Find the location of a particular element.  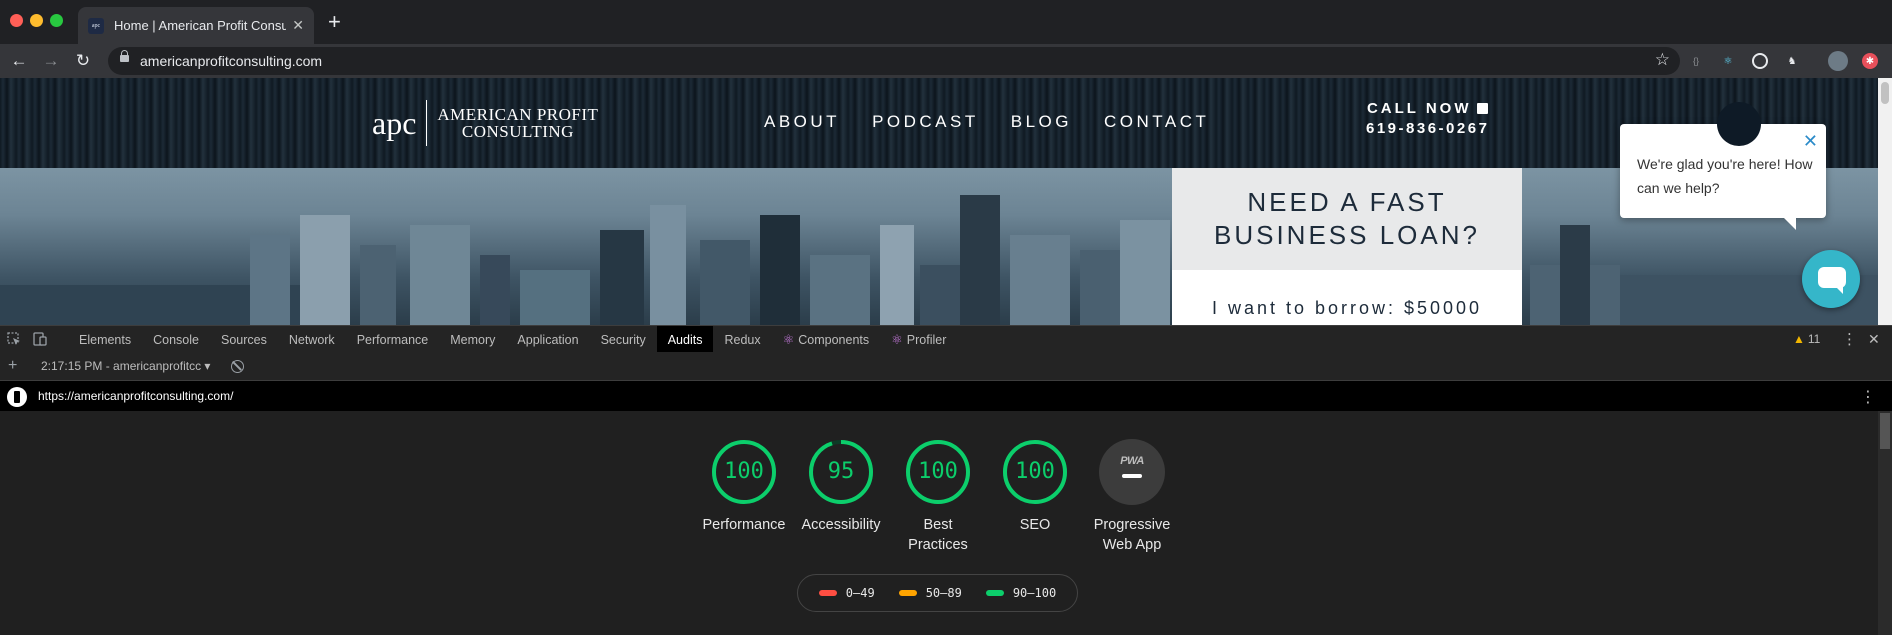

tab-security: Security is located at coordinates (623, 339).